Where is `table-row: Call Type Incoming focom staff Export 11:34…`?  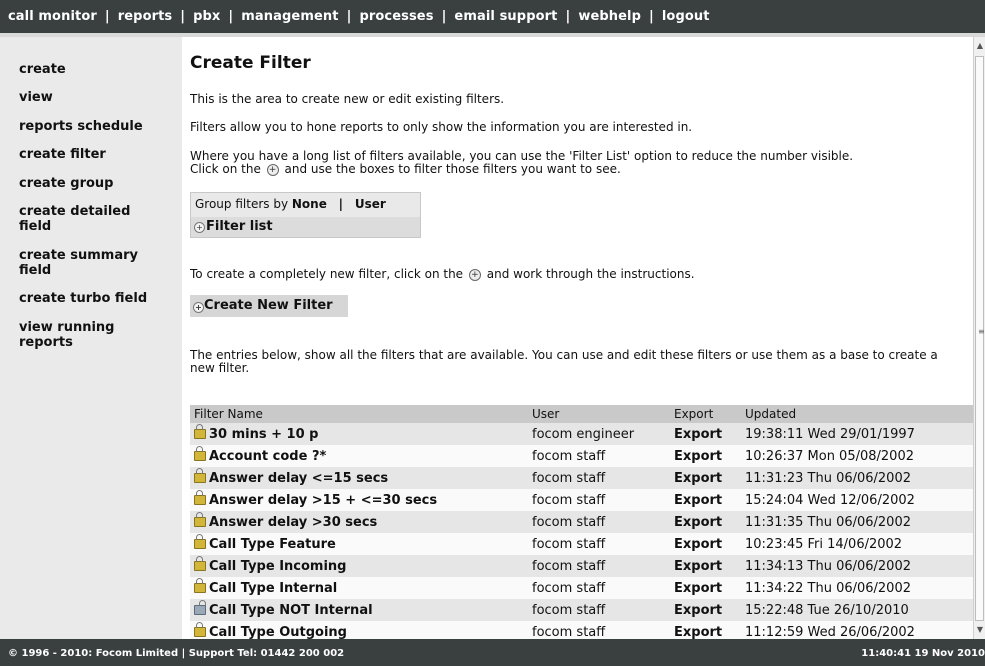 table-row: Call Type Incoming focom staff Export 11:34… is located at coordinates (581, 566).